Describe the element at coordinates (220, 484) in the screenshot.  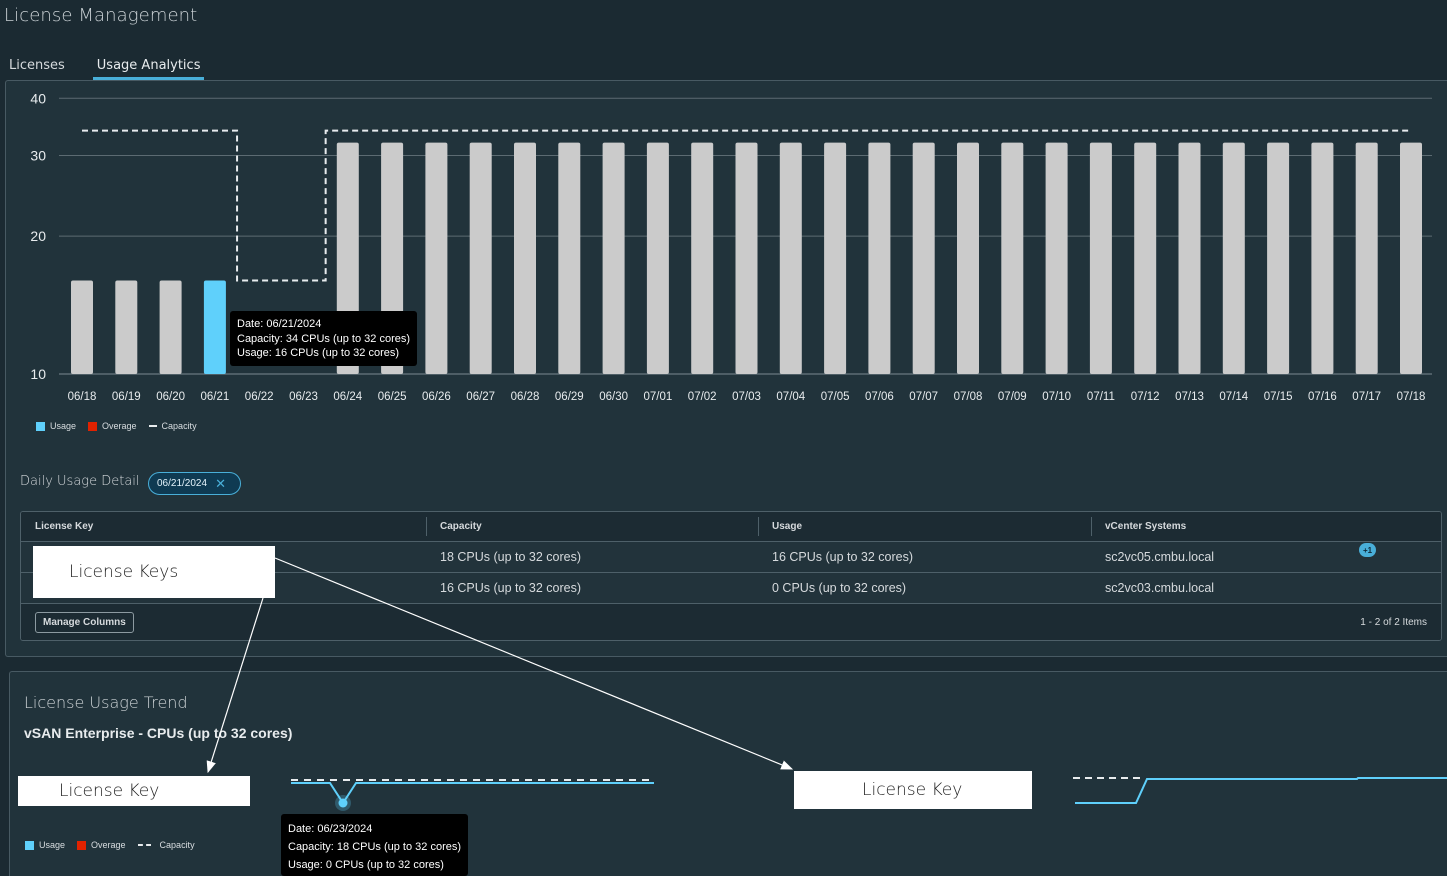
I see `close-icon: ✕` at that location.